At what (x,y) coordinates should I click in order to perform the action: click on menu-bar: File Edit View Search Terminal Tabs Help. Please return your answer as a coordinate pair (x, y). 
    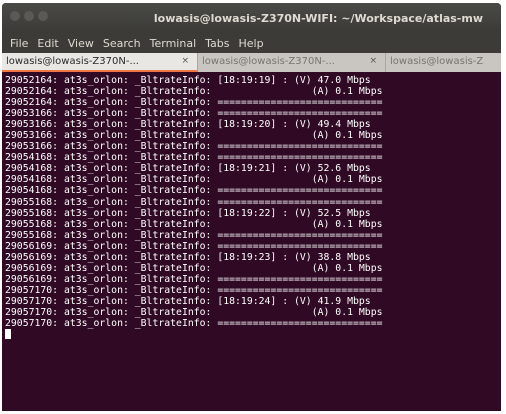
    Looking at the image, I should click on (251, 43).